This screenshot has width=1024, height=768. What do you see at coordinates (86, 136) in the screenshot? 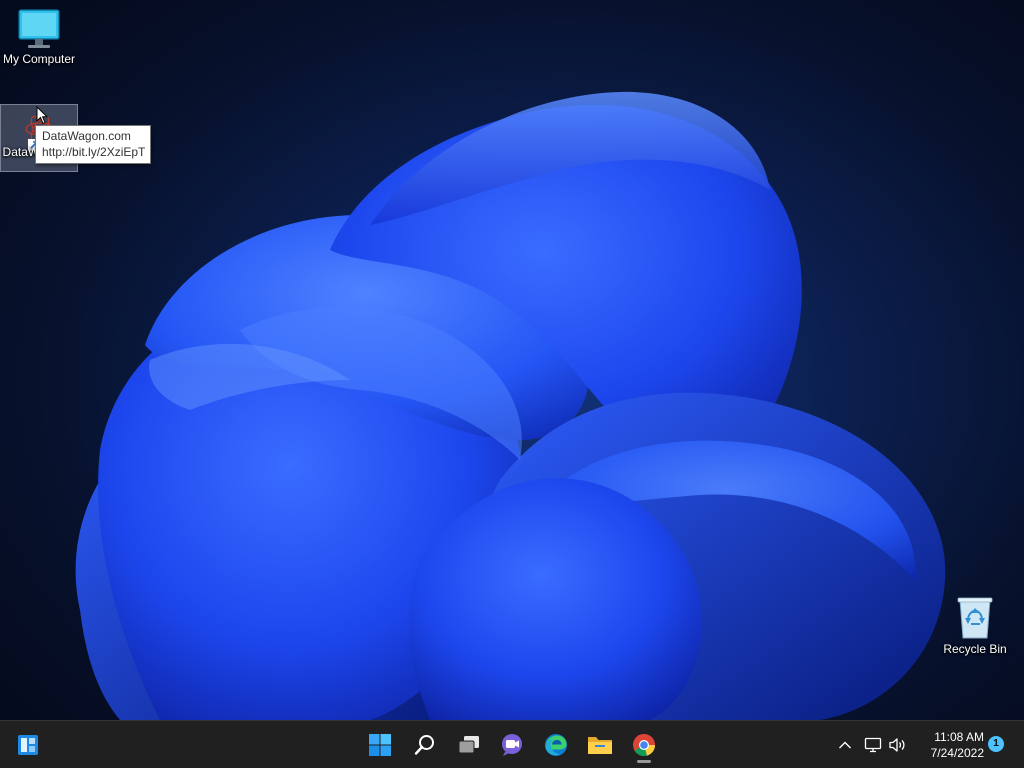
I see `tooltip-title: DataWagon.com` at bounding box center [86, 136].